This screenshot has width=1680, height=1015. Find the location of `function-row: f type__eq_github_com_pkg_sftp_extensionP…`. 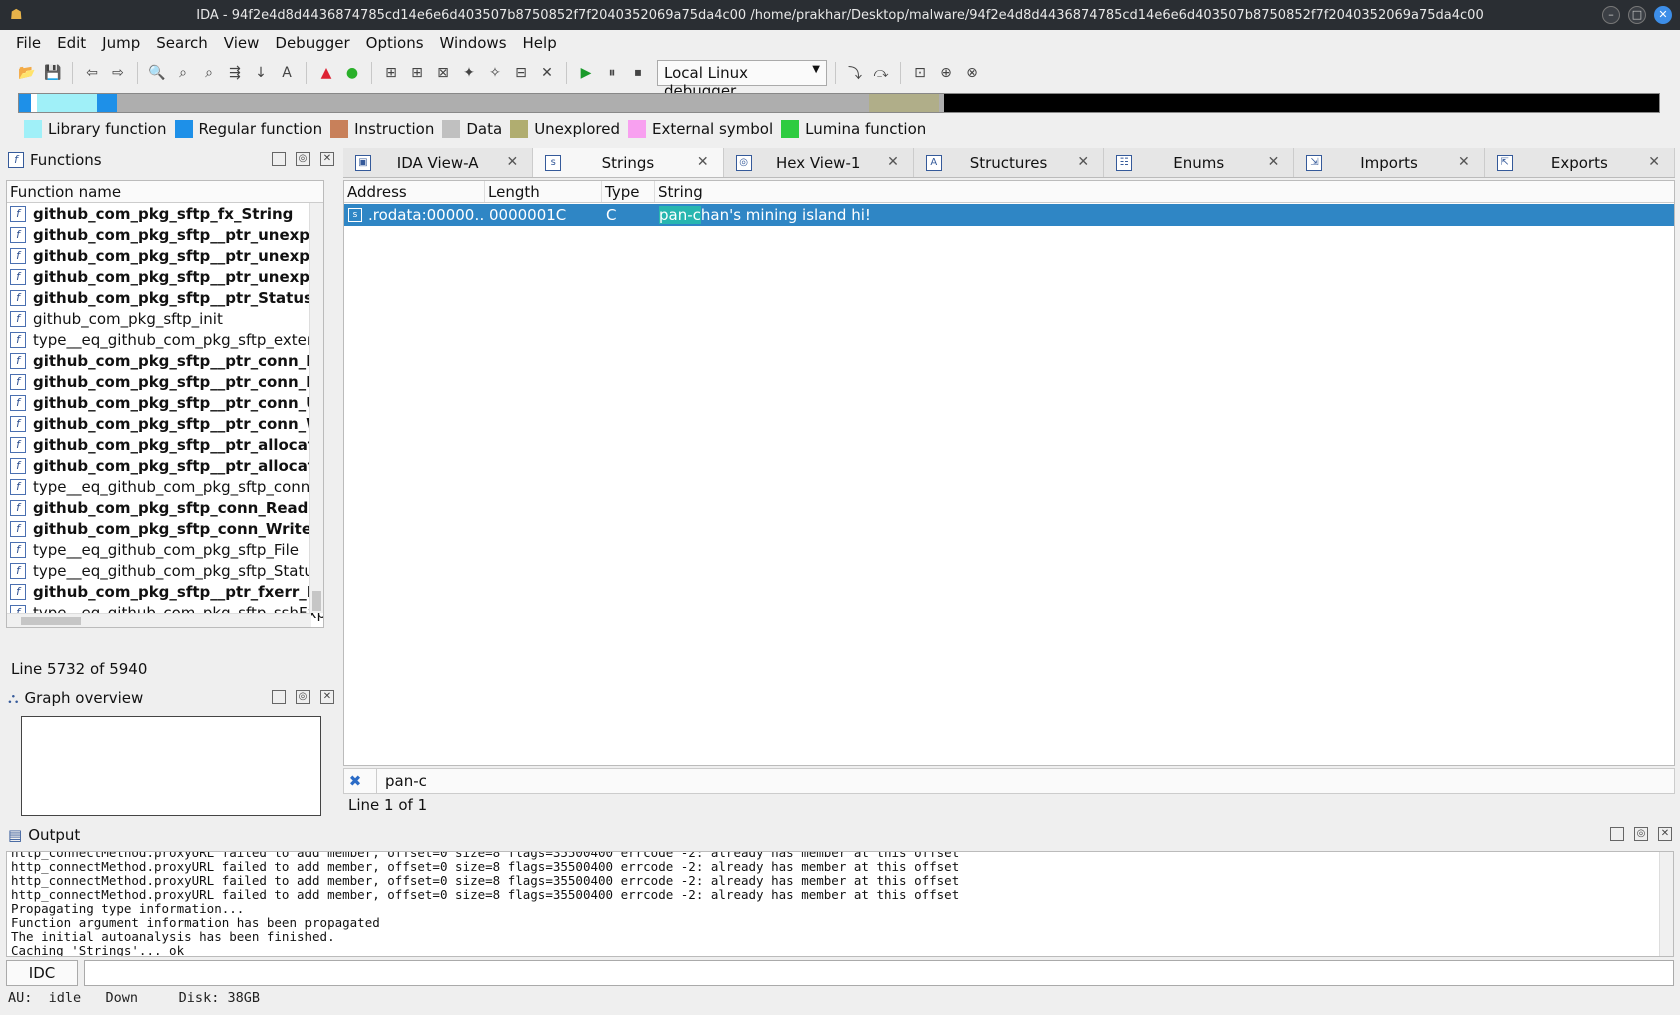

function-row: f type__eq_github_com_pkg_sftp_extensionP… is located at coordinates (165, 339).